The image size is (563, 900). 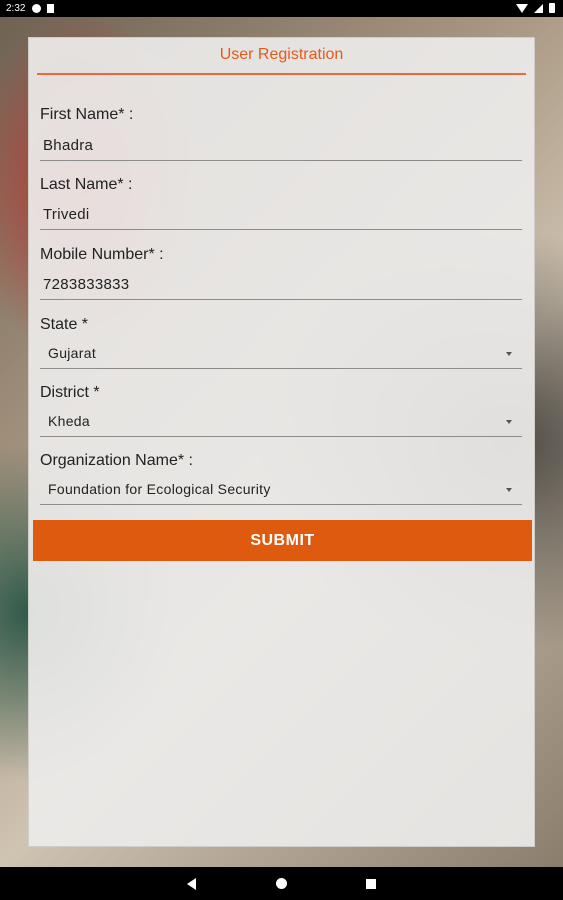 I want to click on submit-button: SUBMIT, so click(x=282, y=540).